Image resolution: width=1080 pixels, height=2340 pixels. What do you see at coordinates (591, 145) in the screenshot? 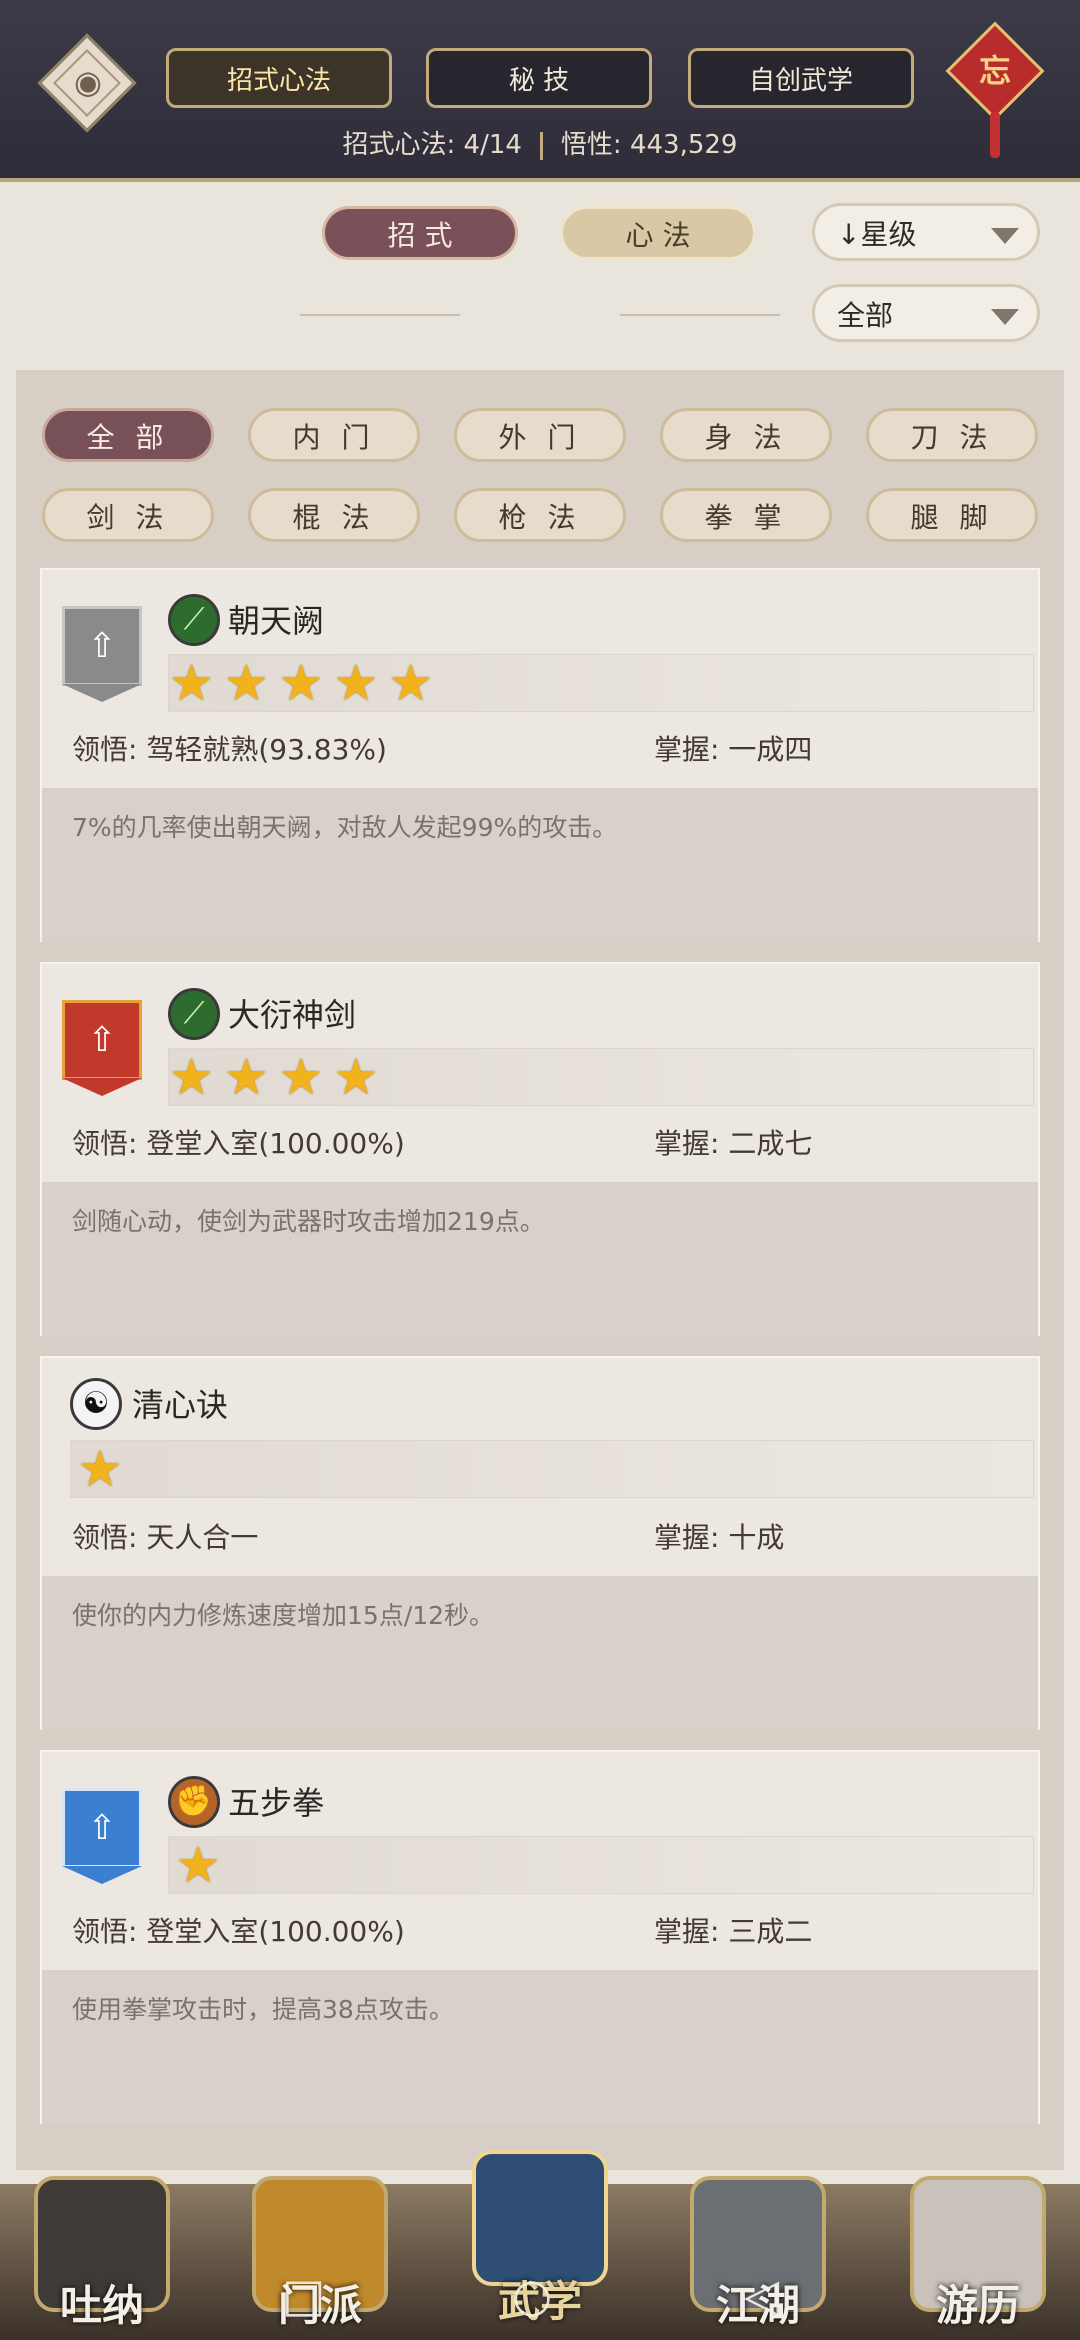
I see `insight-label: 悟性:` at bounding box center [591, 145].